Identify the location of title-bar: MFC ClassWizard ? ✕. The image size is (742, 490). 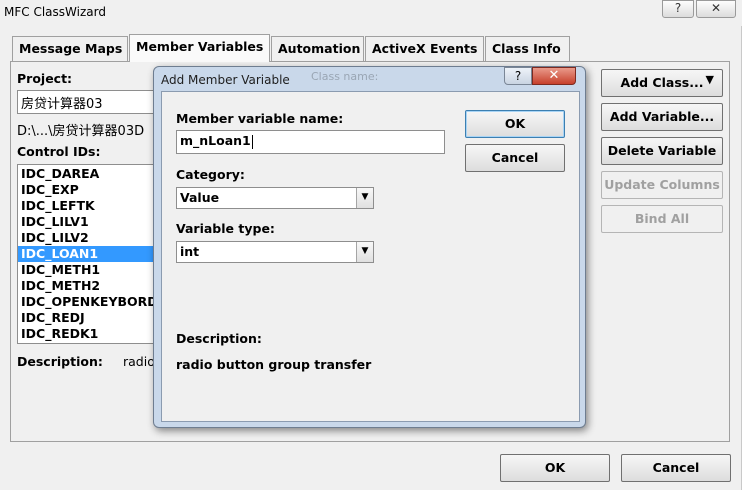
(371, 13).